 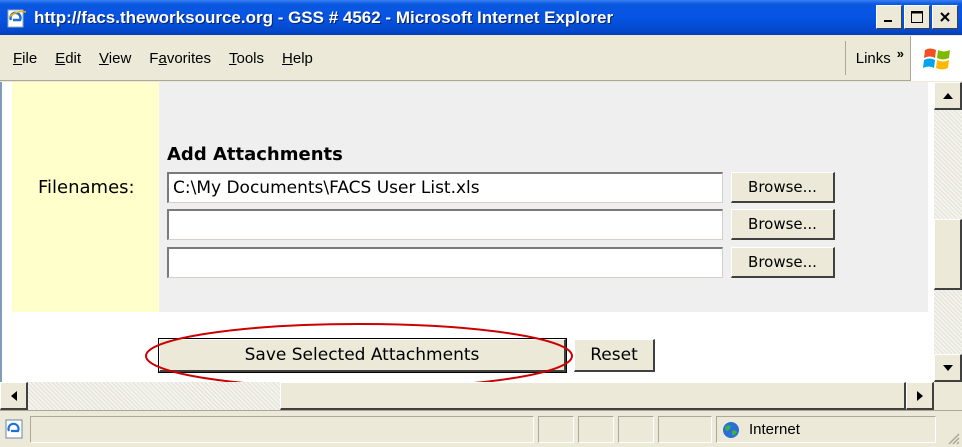 What do you see at coordinates (297, 58) in the screenshot?
I see `menu-help: Help` at bounding box center [297, 58].